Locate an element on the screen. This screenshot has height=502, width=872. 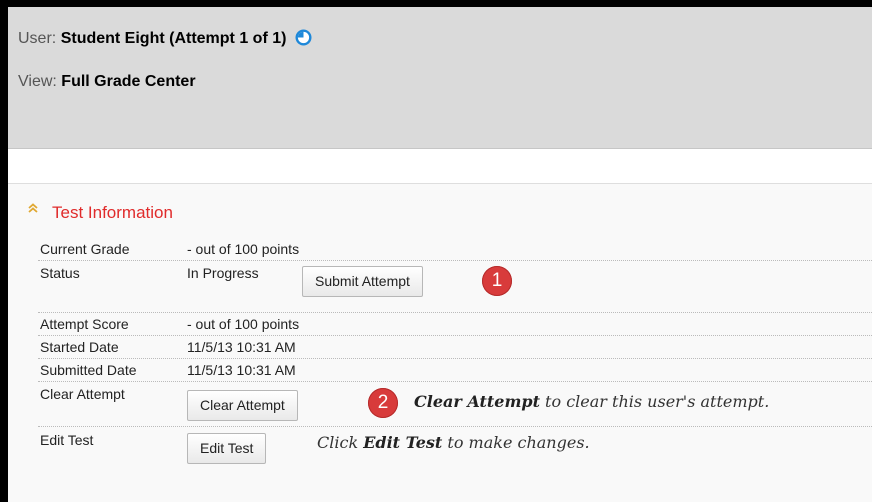
user-label: User: is located at coordinates (37, 38).